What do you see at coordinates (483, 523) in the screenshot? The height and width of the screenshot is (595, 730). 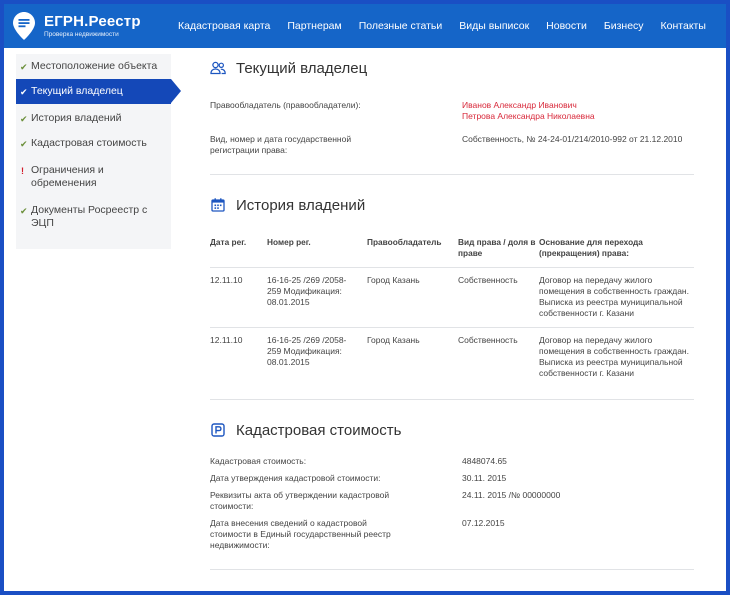 I see `cadastral-value: 07.12.2015` at bounding box center [483, 523].